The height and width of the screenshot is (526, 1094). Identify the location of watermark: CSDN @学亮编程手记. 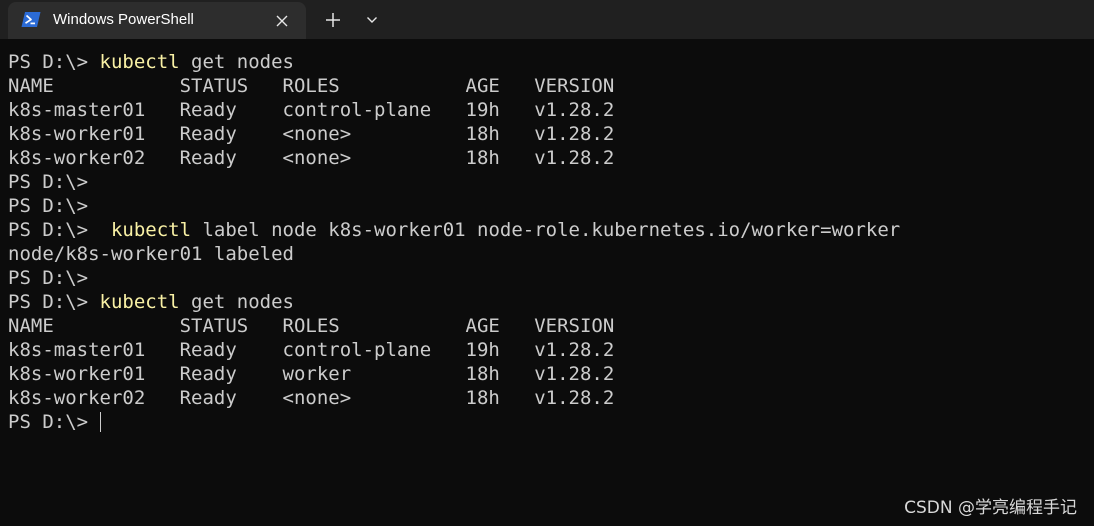
(990, 508).